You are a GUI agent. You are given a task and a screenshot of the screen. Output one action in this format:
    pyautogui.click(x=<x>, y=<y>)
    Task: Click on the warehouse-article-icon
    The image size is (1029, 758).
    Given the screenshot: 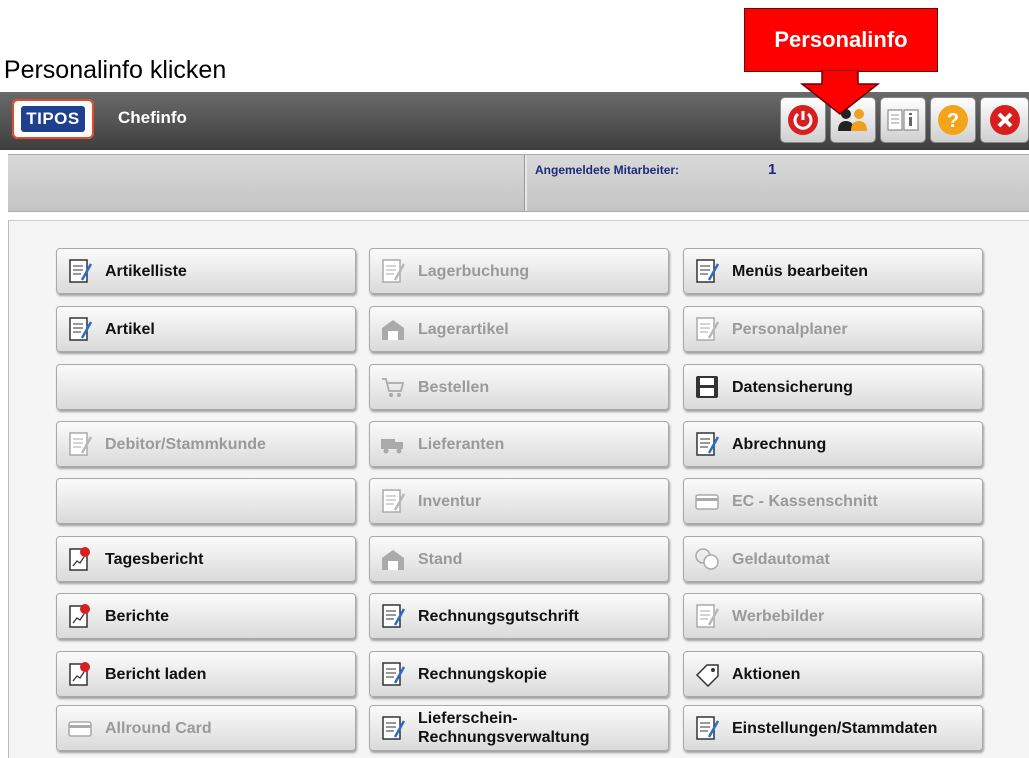 What is the action you would take?
    pyautogui.click(x=393, y=329)
    